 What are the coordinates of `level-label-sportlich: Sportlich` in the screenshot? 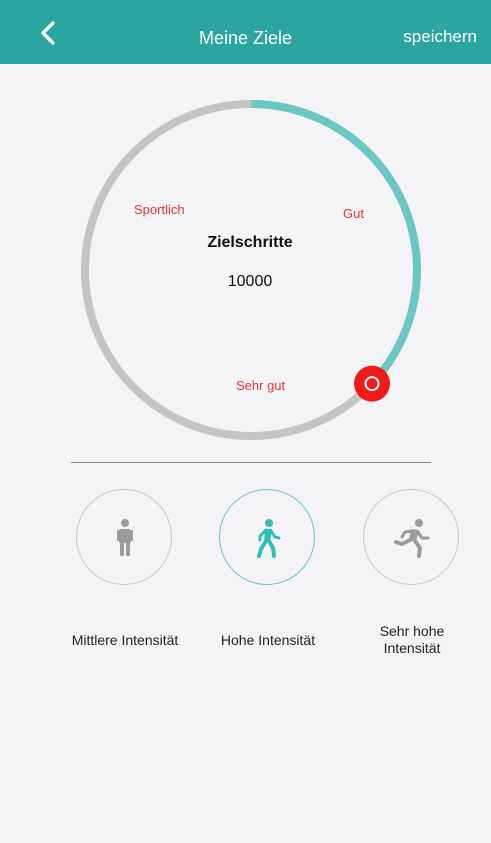 It's located at (159, 209).